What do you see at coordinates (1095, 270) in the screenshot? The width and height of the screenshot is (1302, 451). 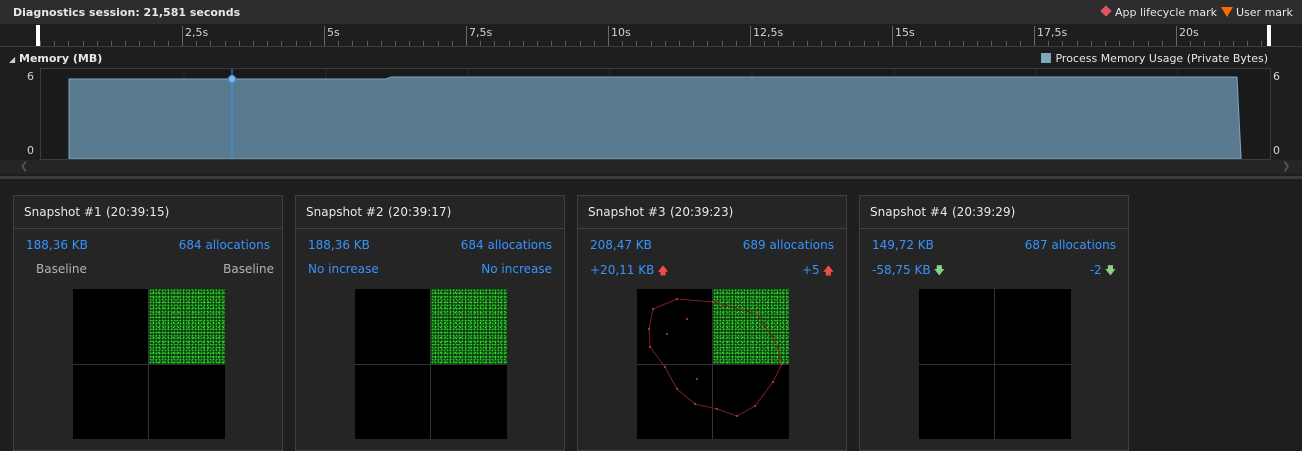 I see `alloc-diff-text: -2` at bounding box center [1095, 270].